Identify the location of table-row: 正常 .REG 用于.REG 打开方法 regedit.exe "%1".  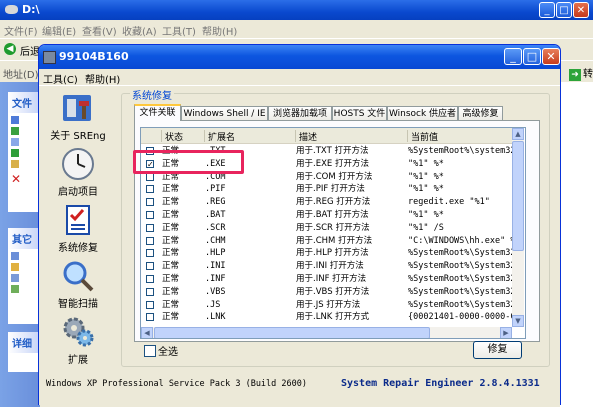
(327, 202).